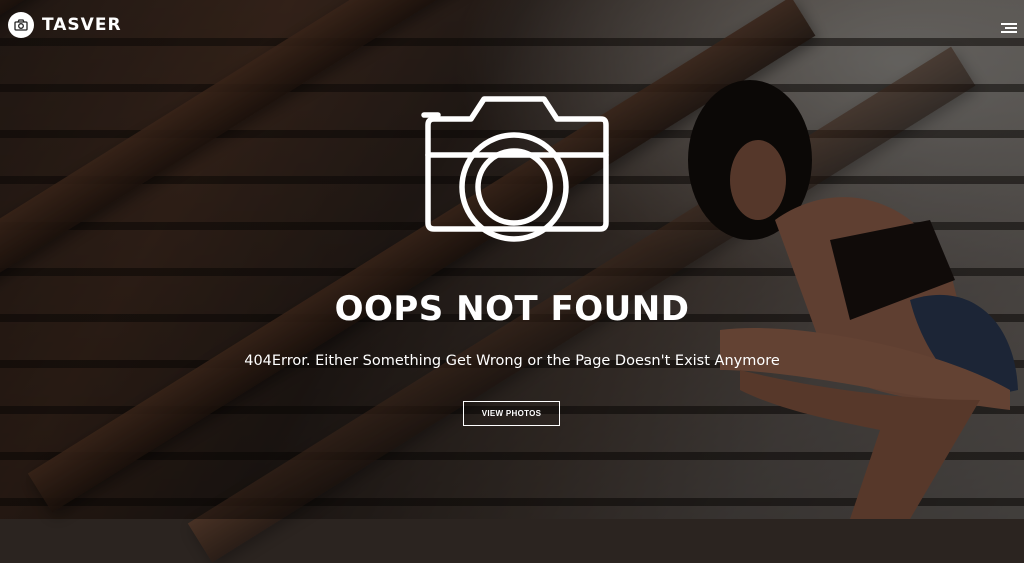  I want to click on brand-logo: TASVER, so click(65, 25).